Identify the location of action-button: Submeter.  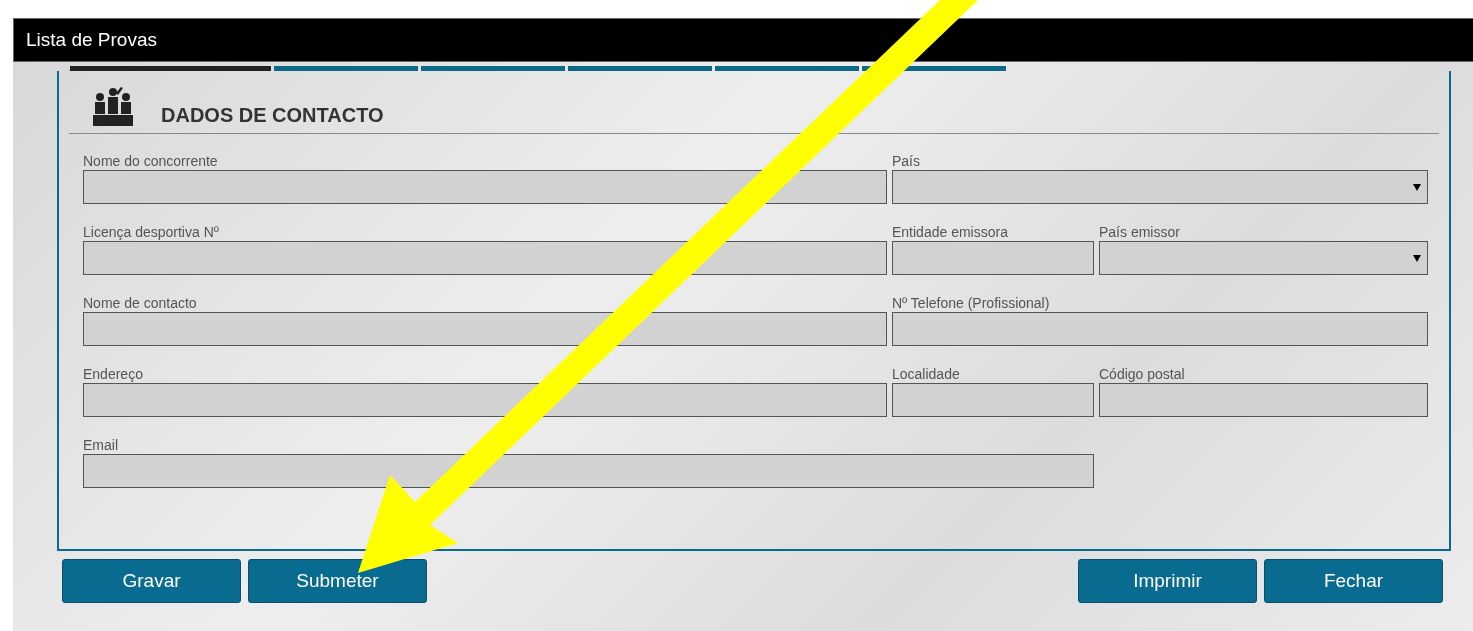
(337, 581).